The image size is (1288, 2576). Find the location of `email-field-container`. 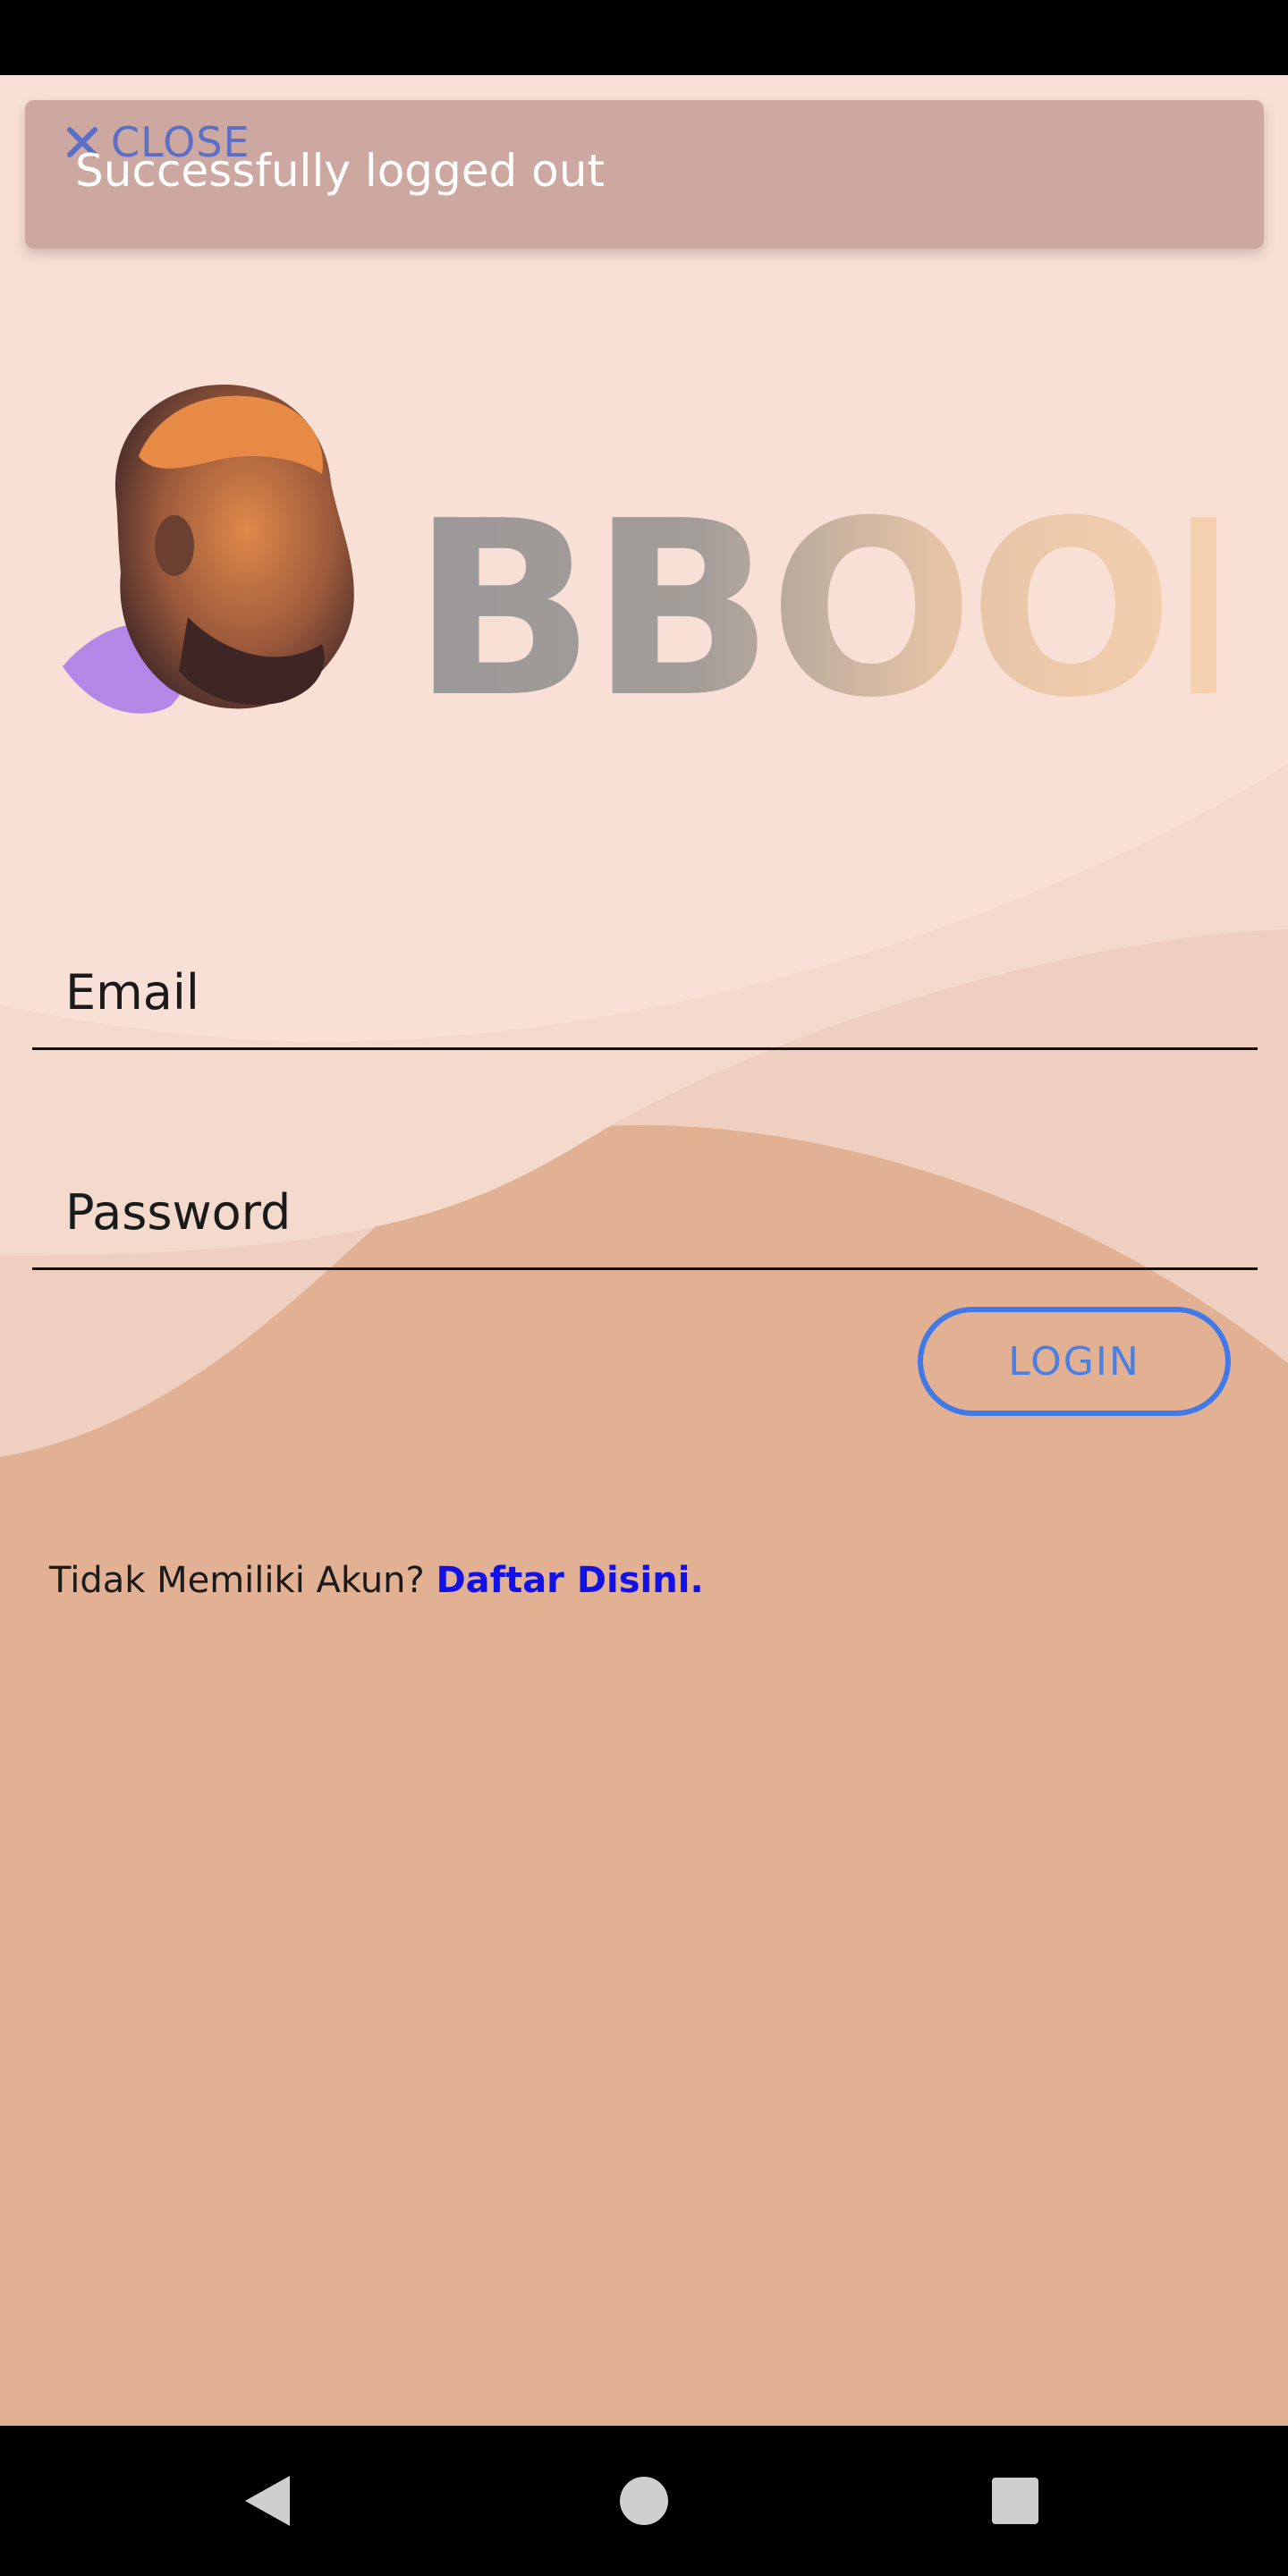

email-field-container is located at coordinates (645, 978).